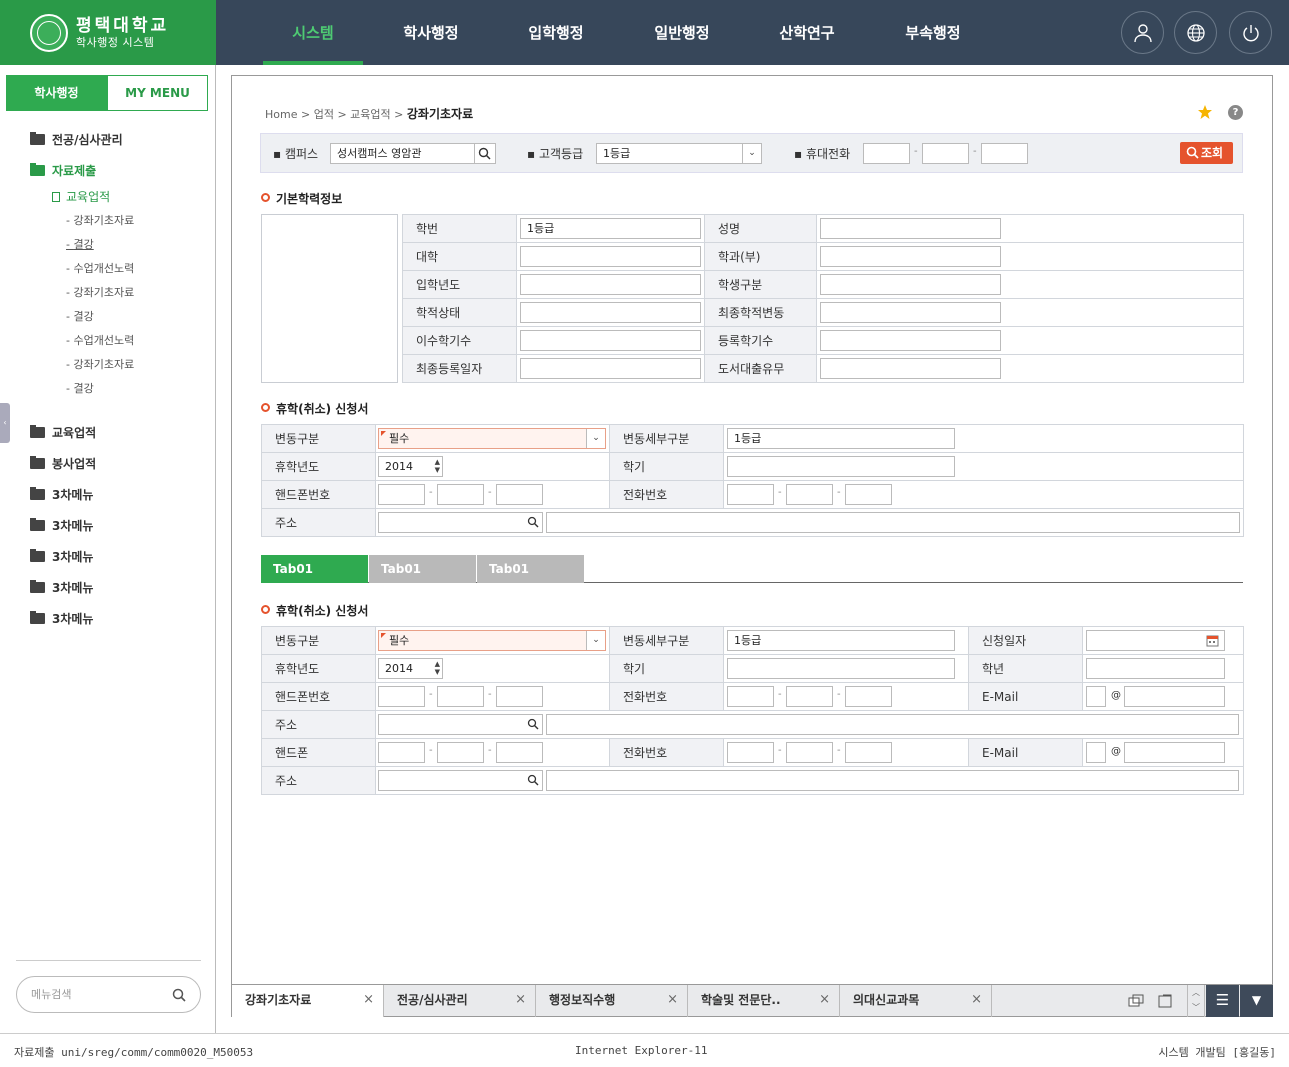 Image resolution: width=1289 pixels, height=1067 pixels. What do you see at coordinates (682, 32) in the screenshot?
I see `nav-general: 일반행정` at bounding box center [682, 32].